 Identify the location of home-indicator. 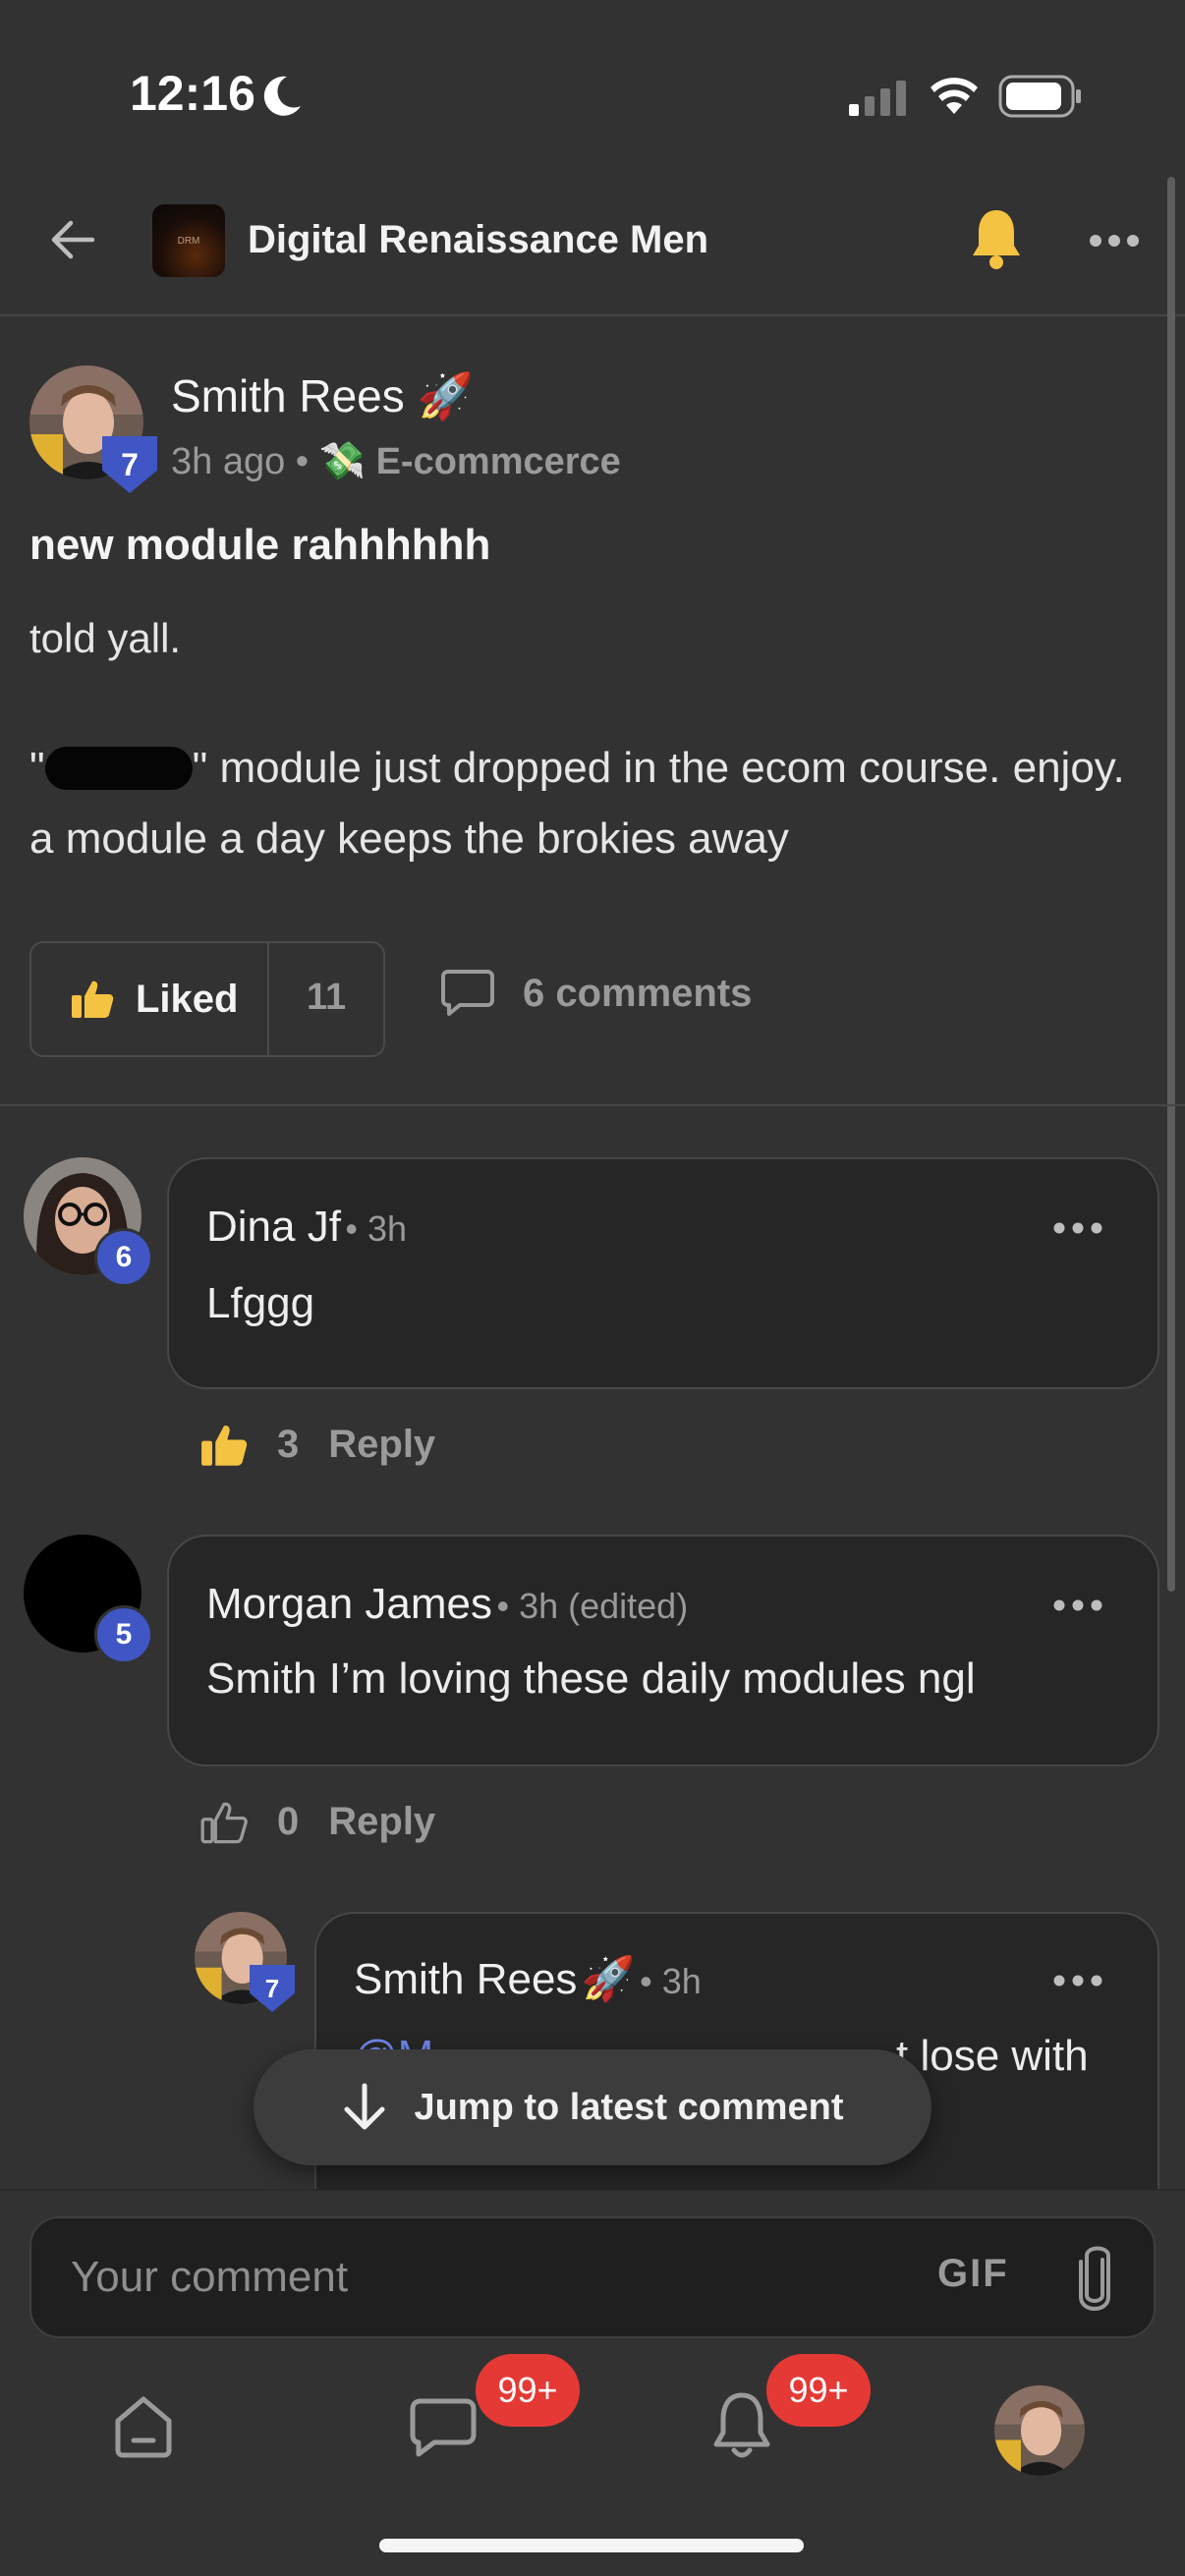
(592, 2545).